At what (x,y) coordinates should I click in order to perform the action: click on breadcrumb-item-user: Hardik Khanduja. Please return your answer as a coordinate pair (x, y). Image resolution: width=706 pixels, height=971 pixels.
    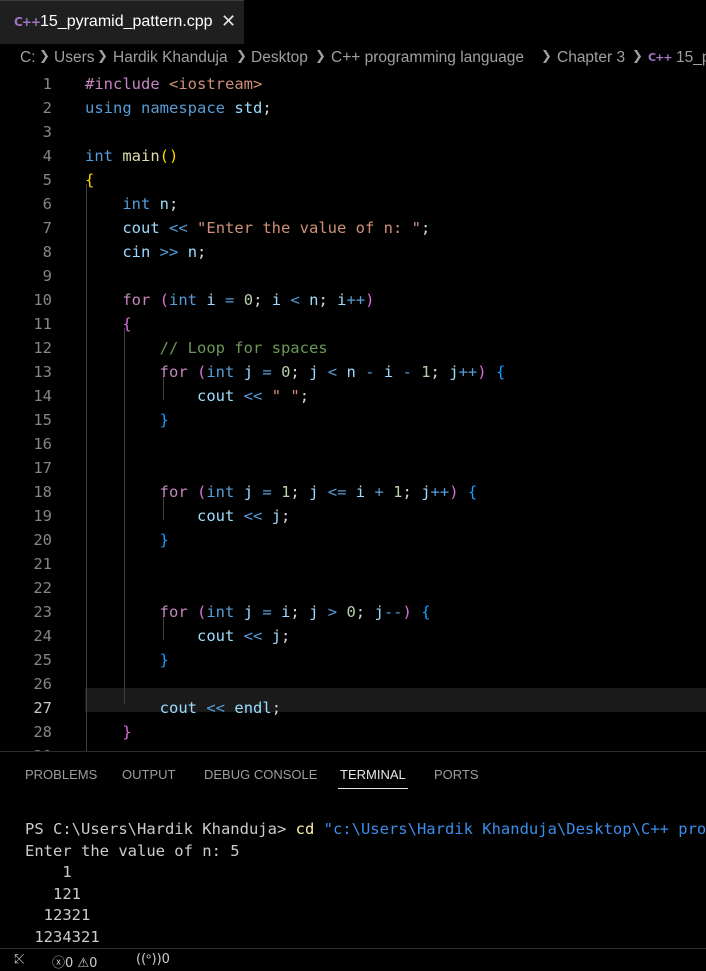
    Looking at the image, I should click on (170, 58).